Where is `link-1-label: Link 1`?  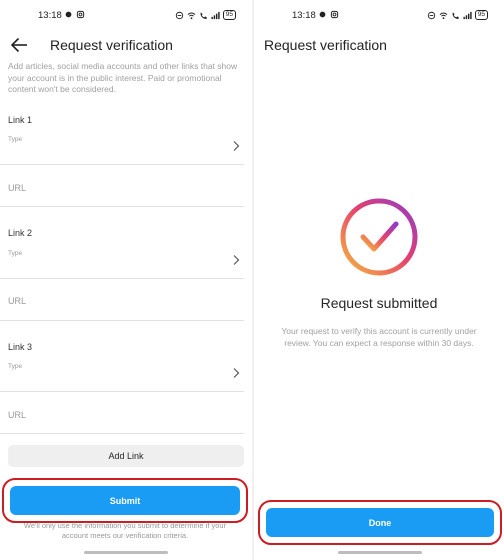
link-1-label: Link 1 is located at coordinates (20, 120).